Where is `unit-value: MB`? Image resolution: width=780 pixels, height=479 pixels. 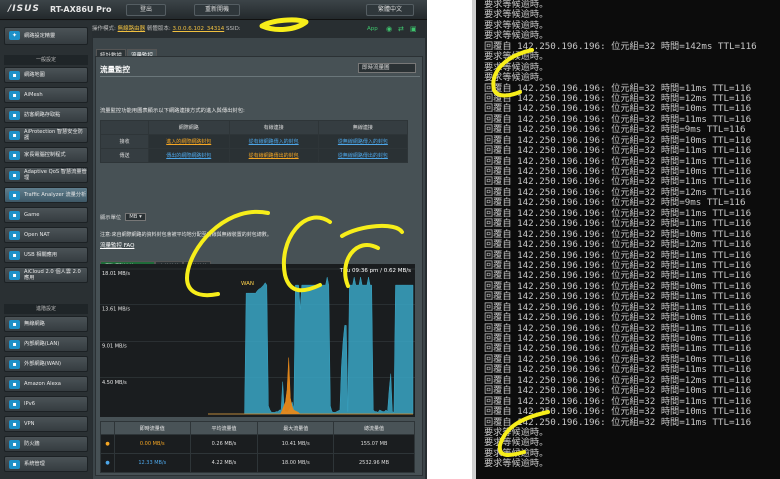 unit-value: MB is located at coordinates (133, 217).